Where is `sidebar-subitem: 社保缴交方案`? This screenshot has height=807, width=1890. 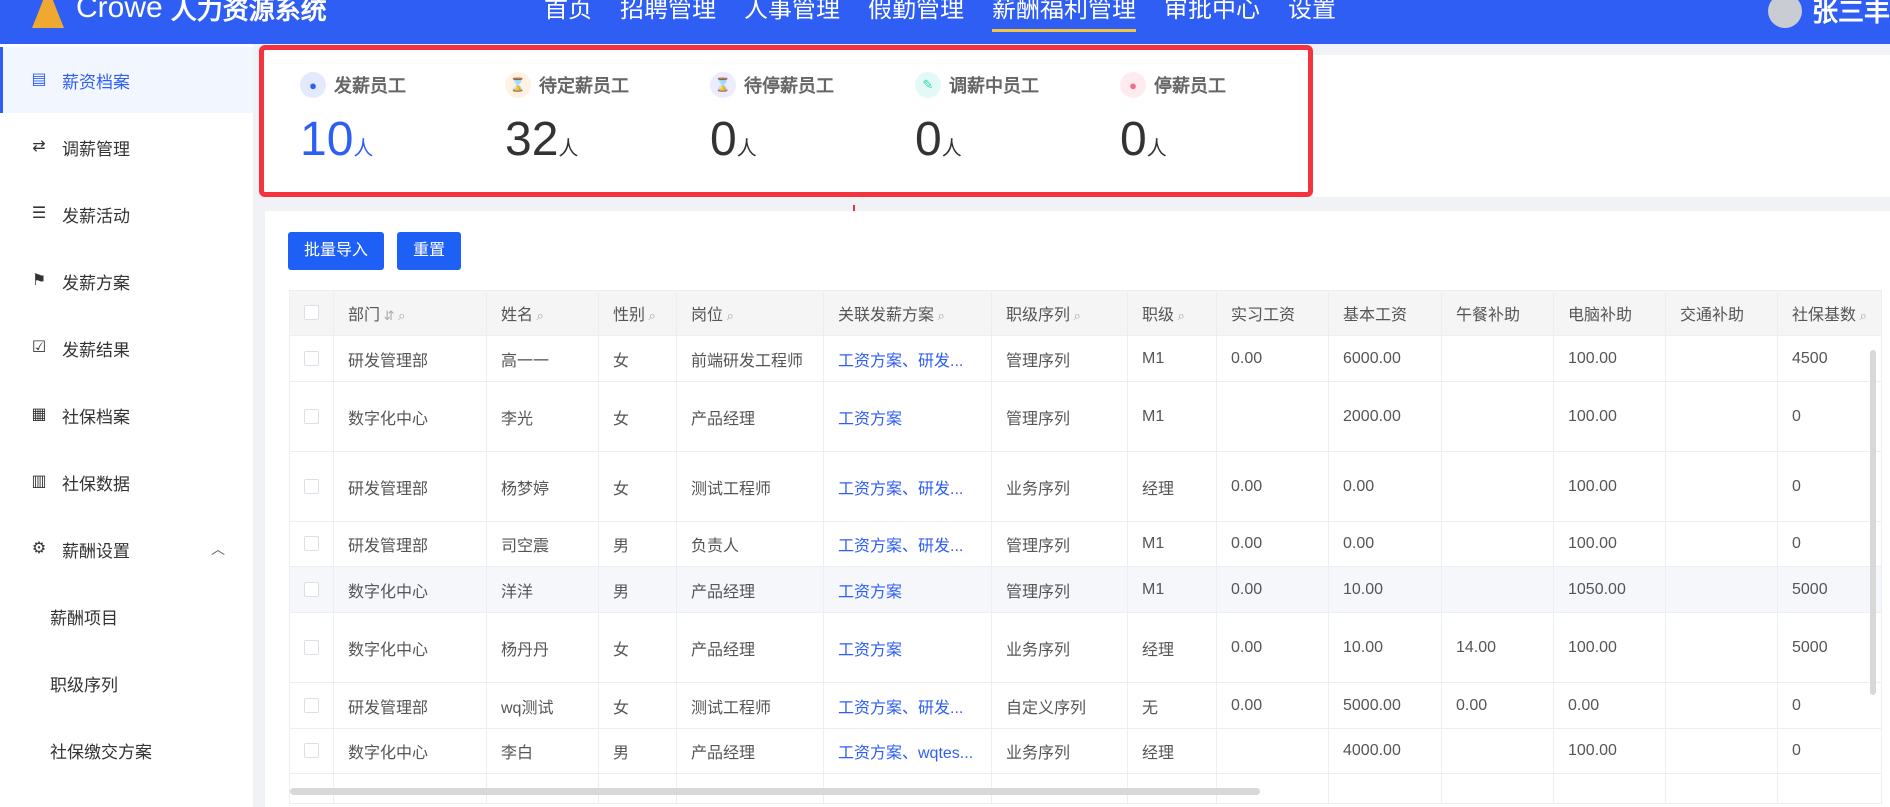
sidebar-subitem: 社保缴交方案 is located at coordinates (126, 750).